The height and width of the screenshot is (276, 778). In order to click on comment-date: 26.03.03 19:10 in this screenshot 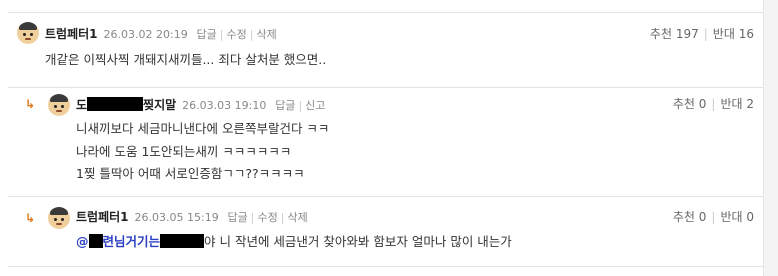, I will do `click(224, 105)`.